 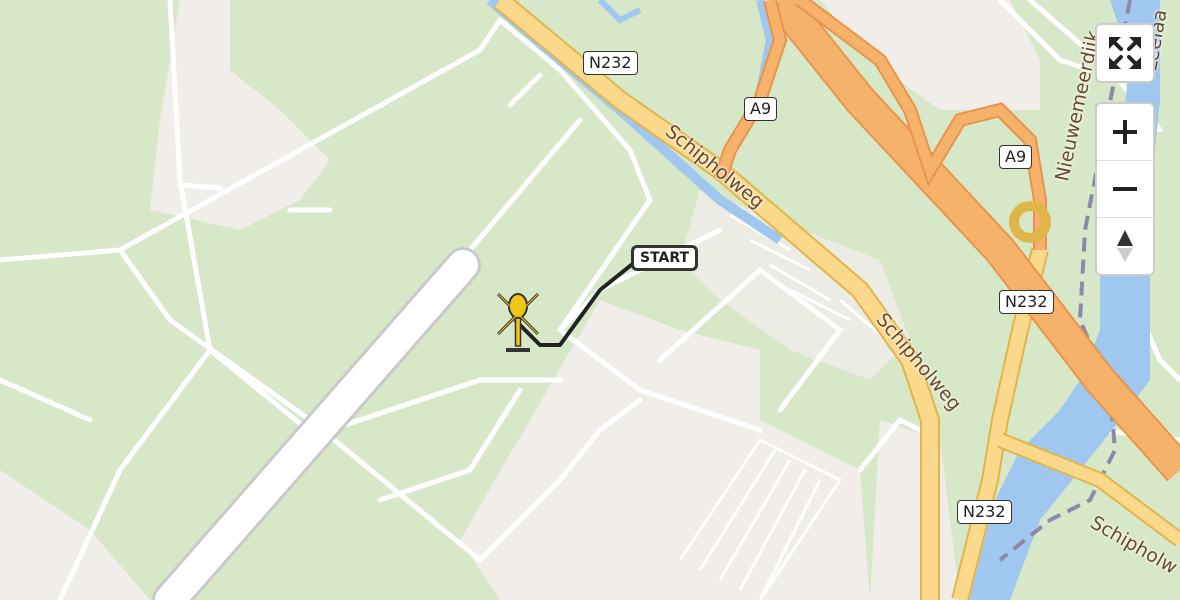 I want to click on start-marker: START, so click(x=665, y=258).